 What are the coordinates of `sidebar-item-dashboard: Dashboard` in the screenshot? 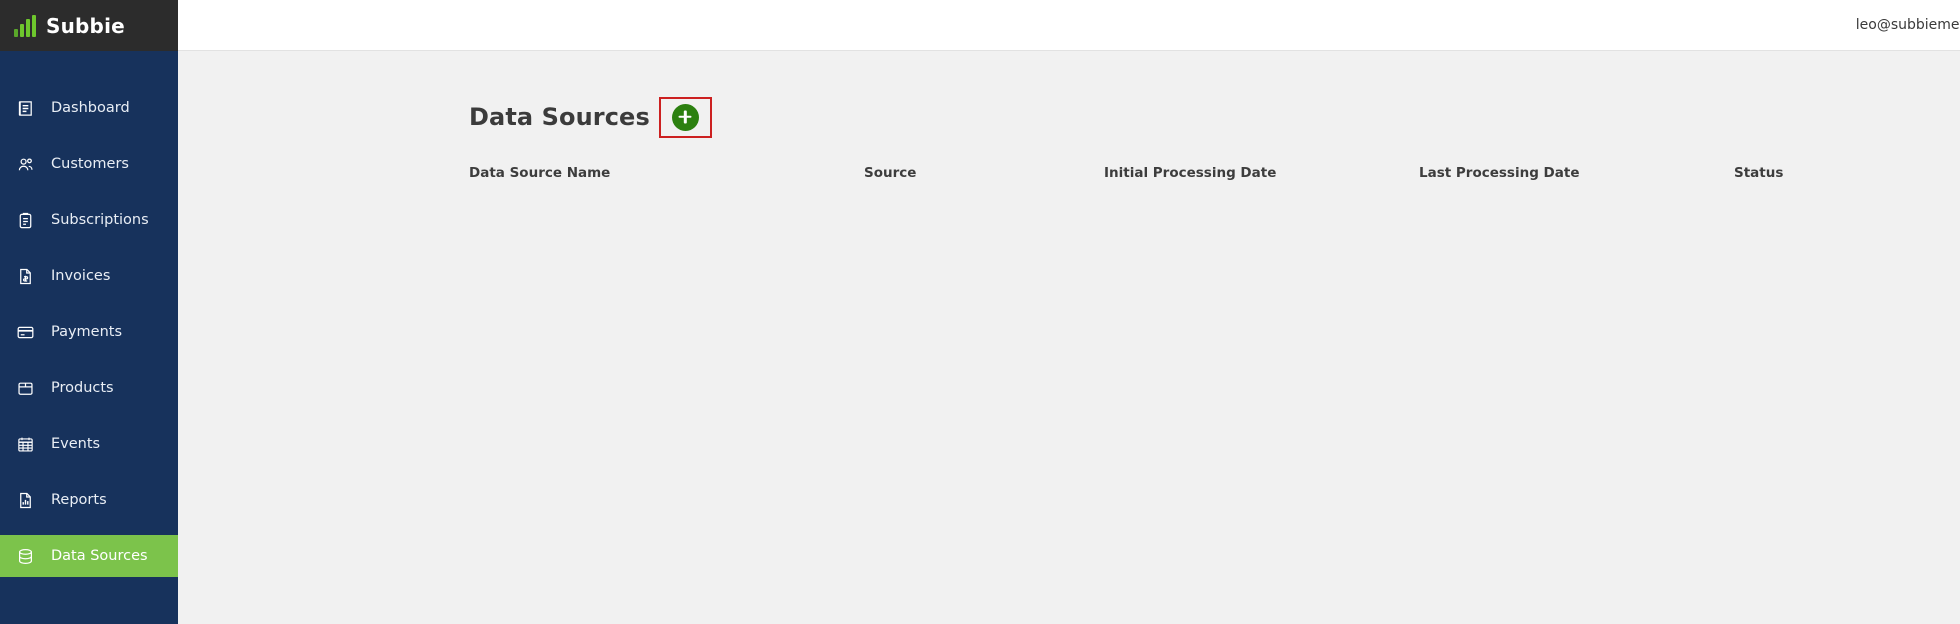 It's located at (89, 108).